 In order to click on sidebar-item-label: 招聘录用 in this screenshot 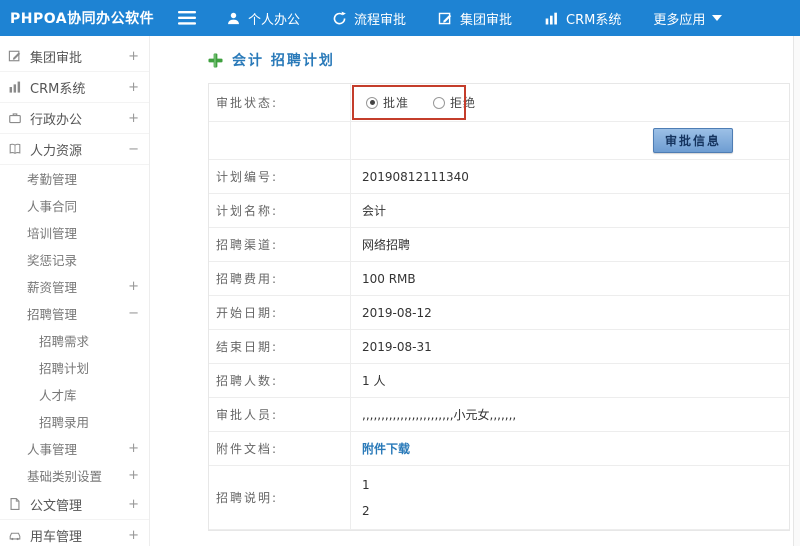, I will do `click(64, 422)`.